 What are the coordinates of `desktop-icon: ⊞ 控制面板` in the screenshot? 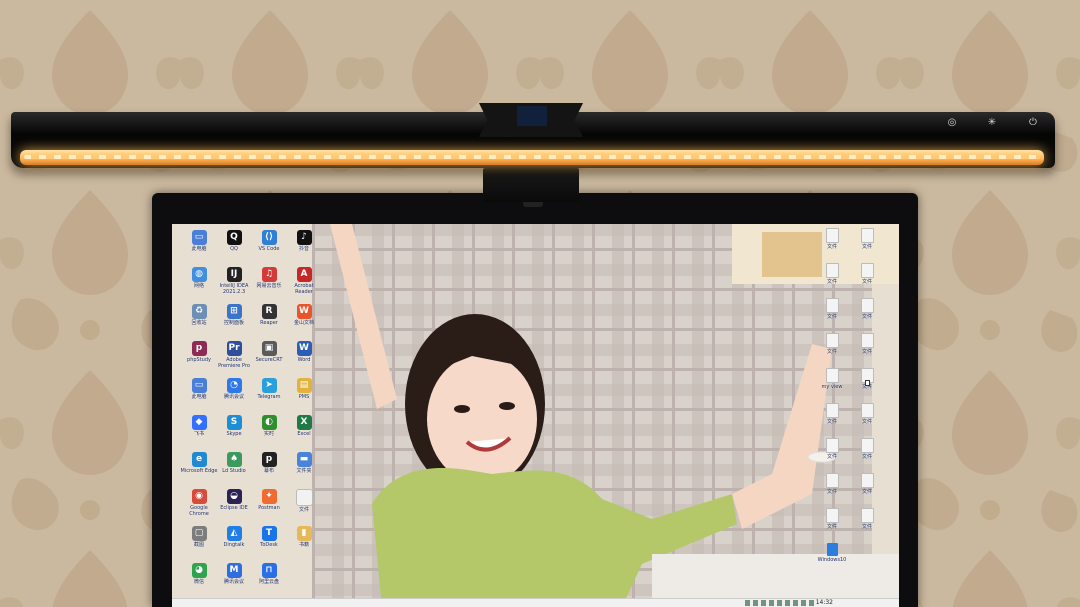 It's located at (234, 315).